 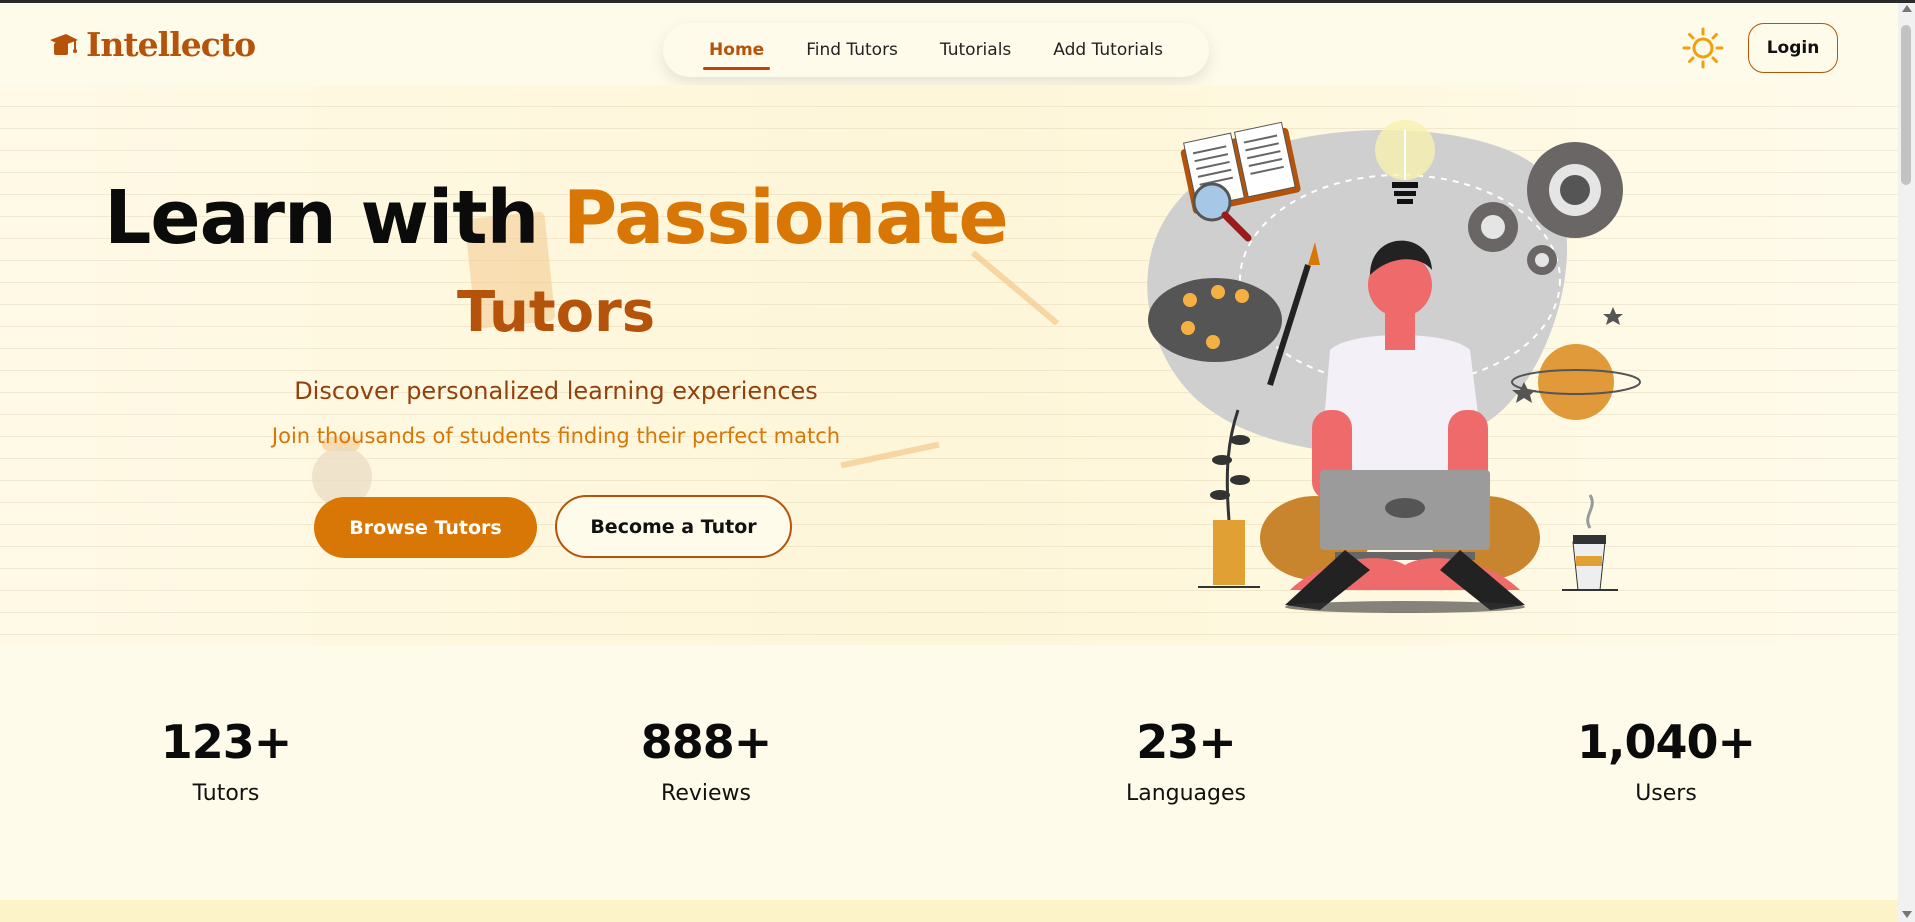 What do you see at coordinates (1186, 742) in the screenshot?
I see `stat-value: 23+` at bounding box center [1186, 742].